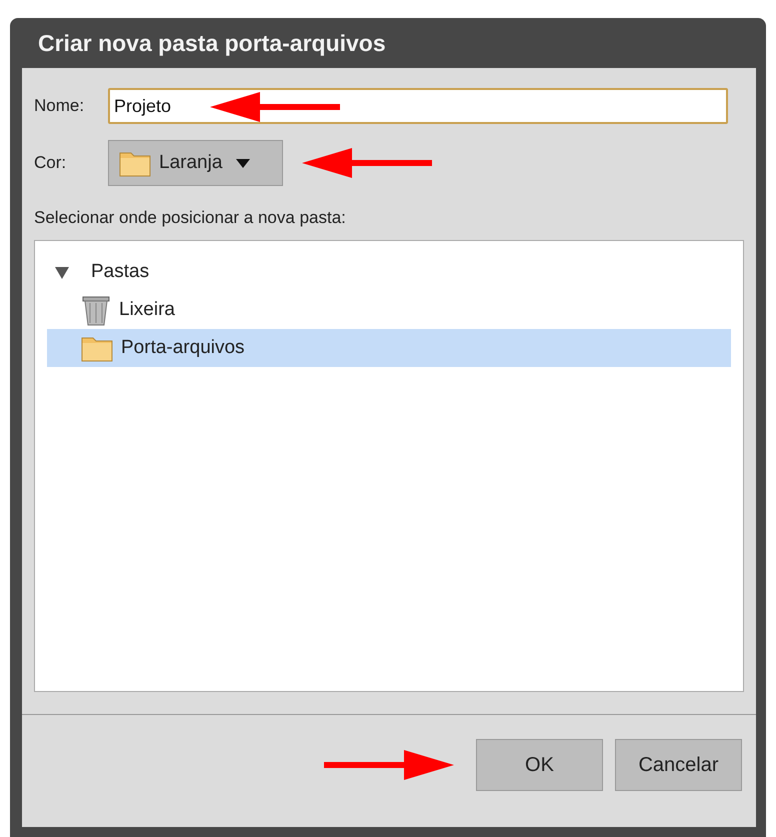 Image resolution: width=776 pixels, height=837 pixels. I want to click on field-label: Cor:, so click(51, 163).